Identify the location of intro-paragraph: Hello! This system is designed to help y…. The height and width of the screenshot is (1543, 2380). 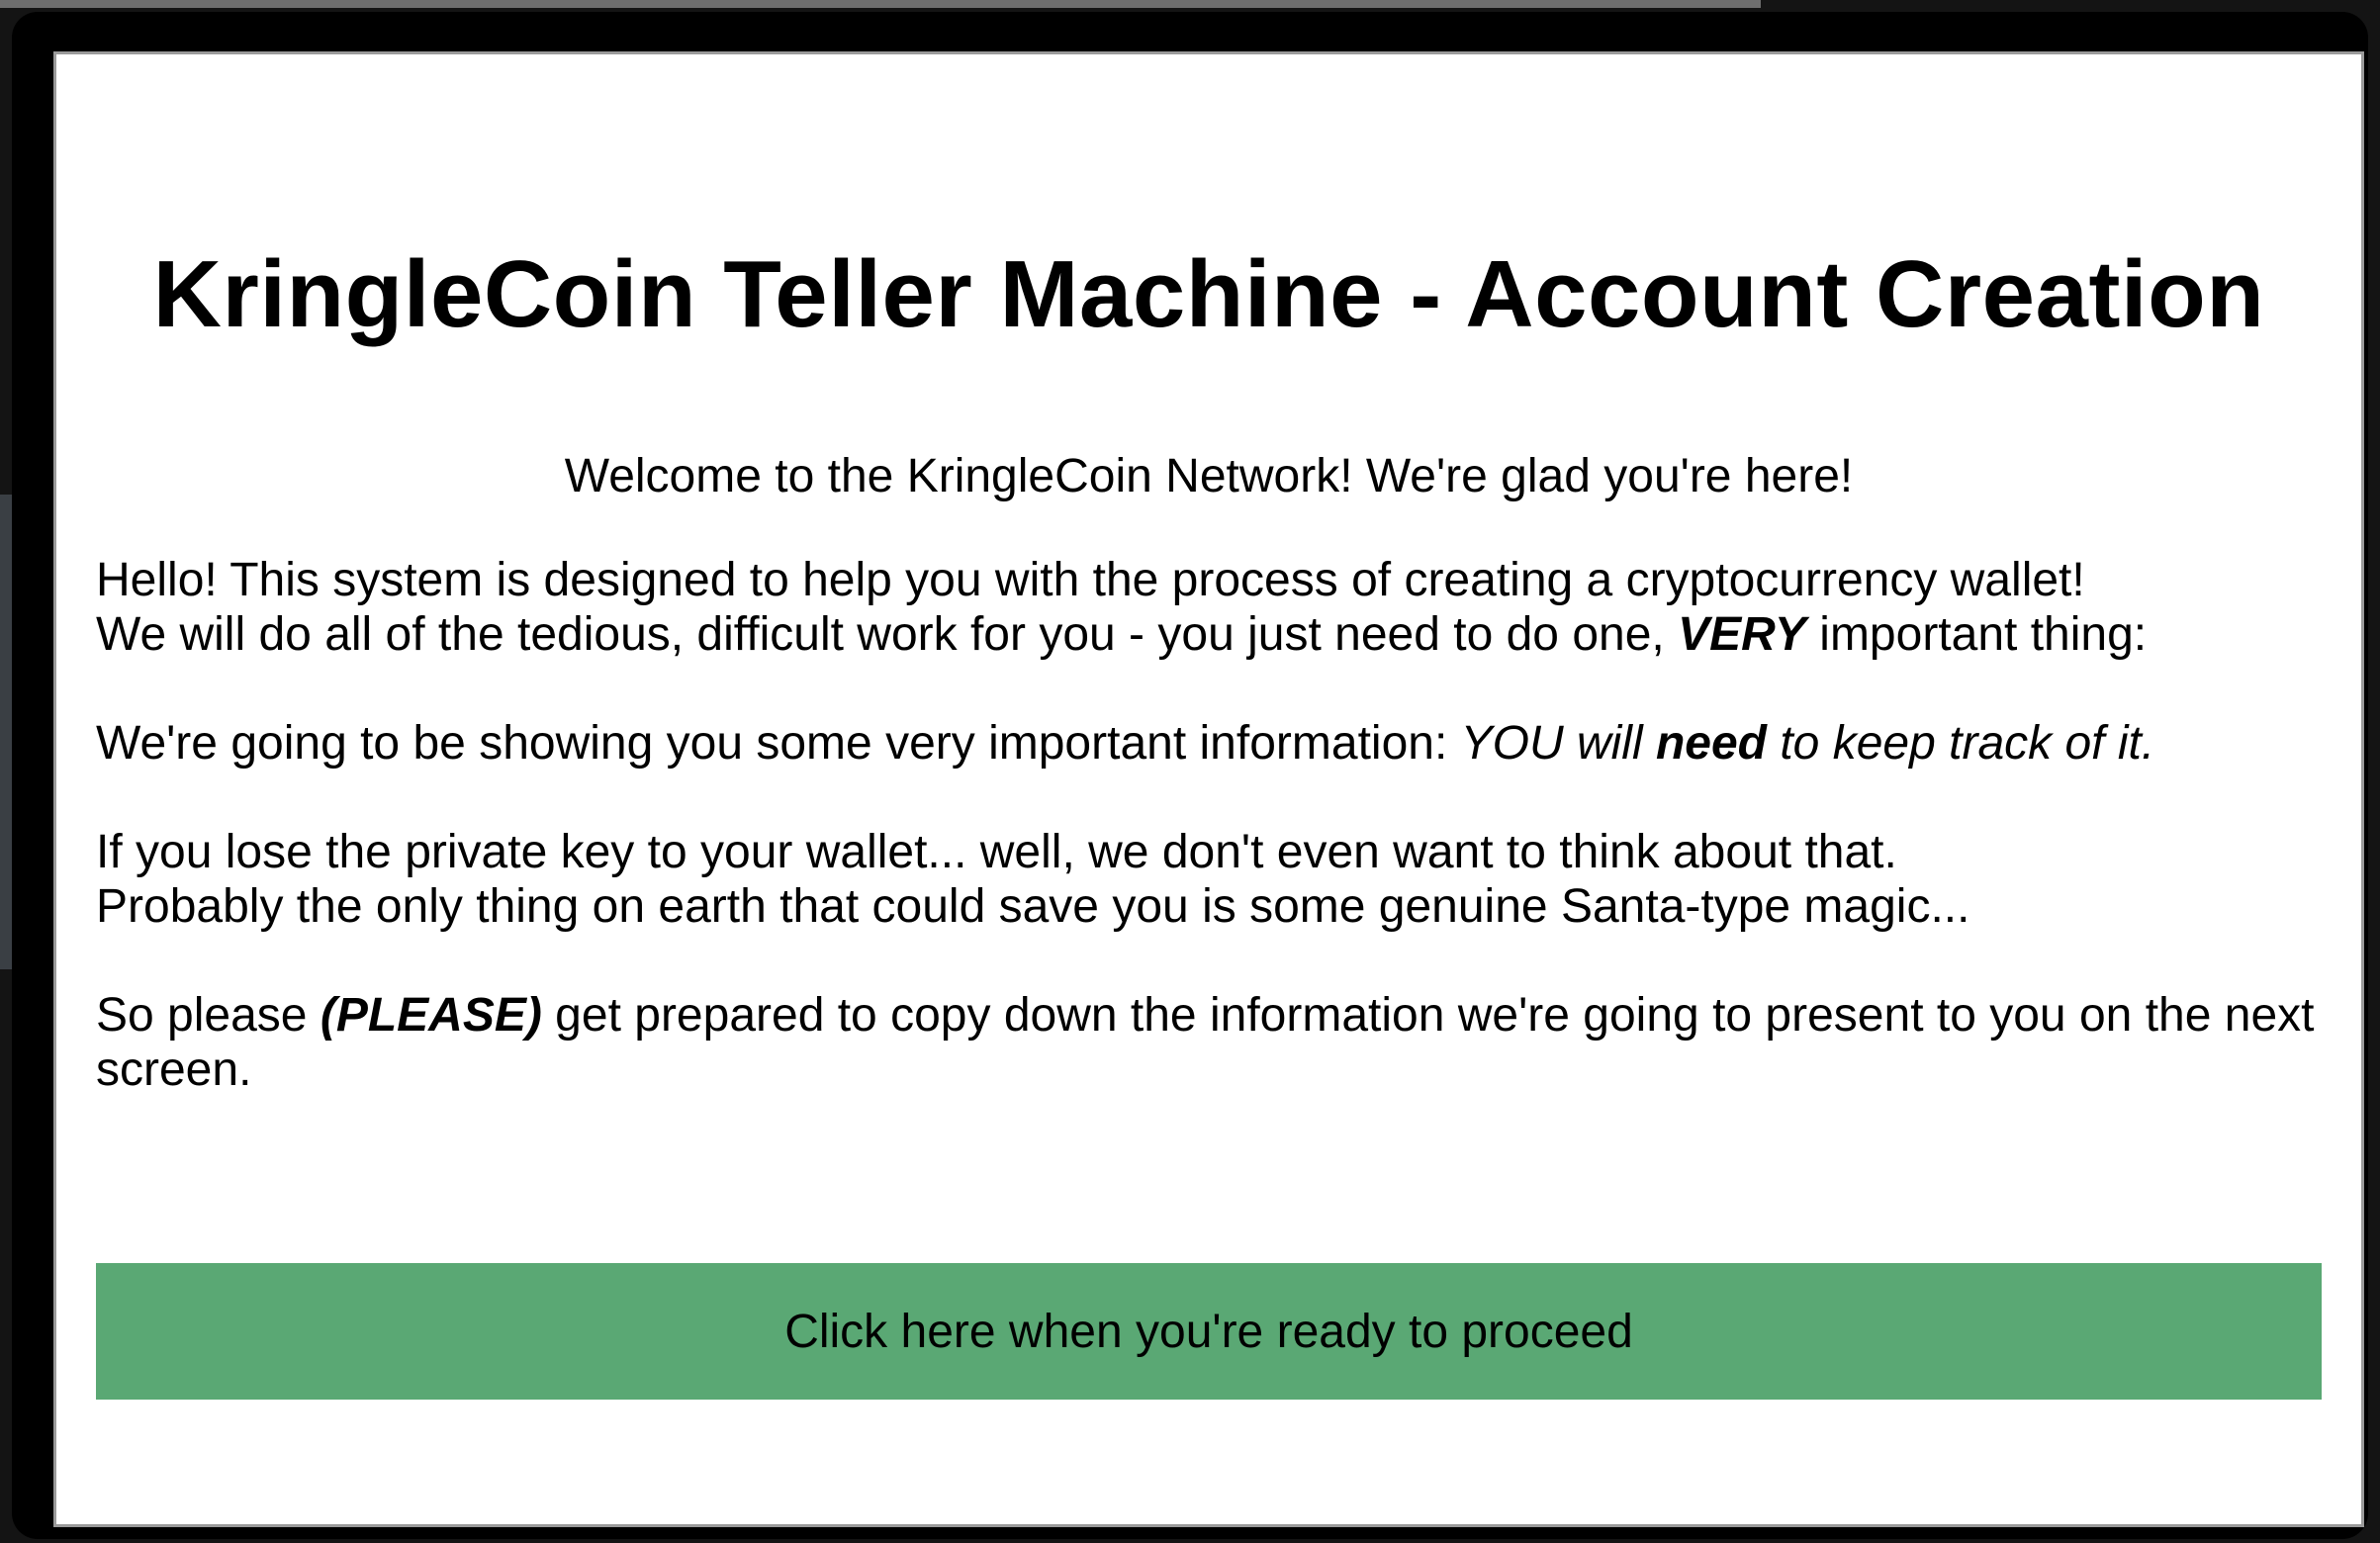
(1214, 607).